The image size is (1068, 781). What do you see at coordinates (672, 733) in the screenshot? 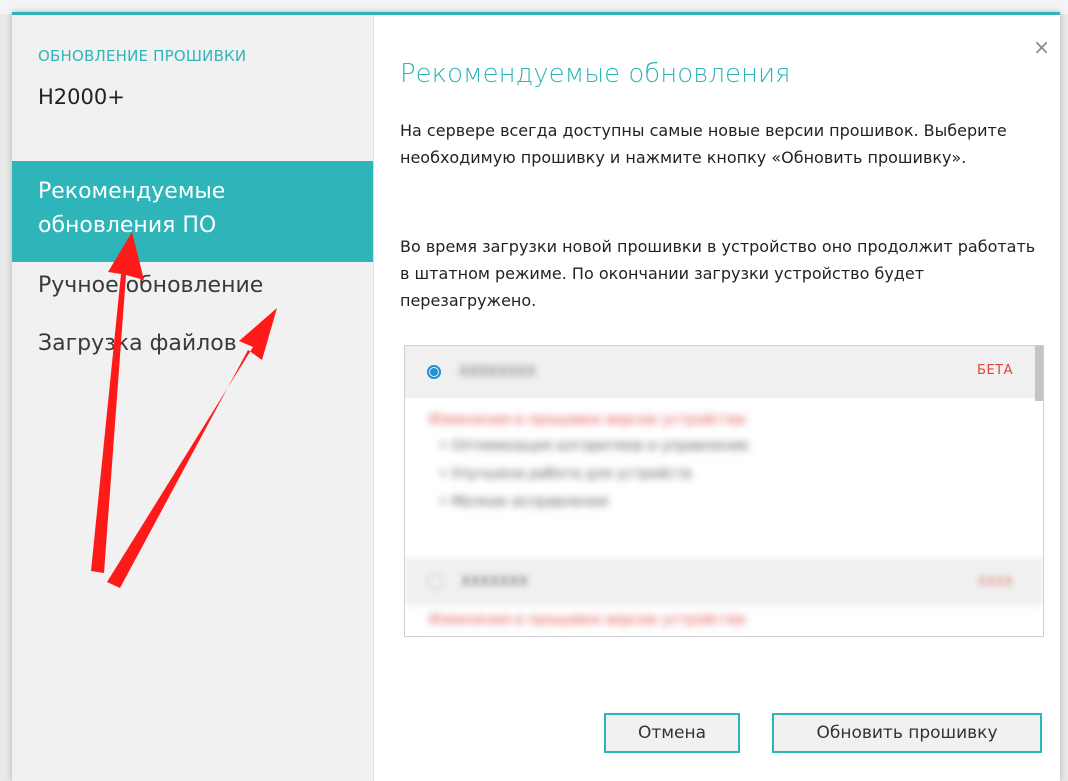
I see `cancel-button: Отмена` at bounding box center [672, 733].